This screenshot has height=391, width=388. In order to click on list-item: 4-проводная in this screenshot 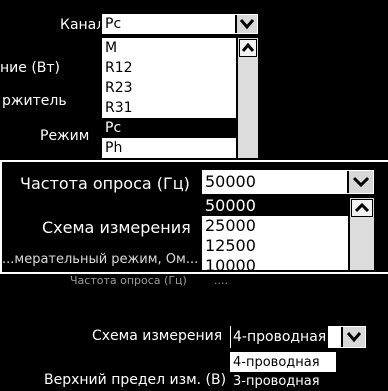, I will do `click(283, 362)`.